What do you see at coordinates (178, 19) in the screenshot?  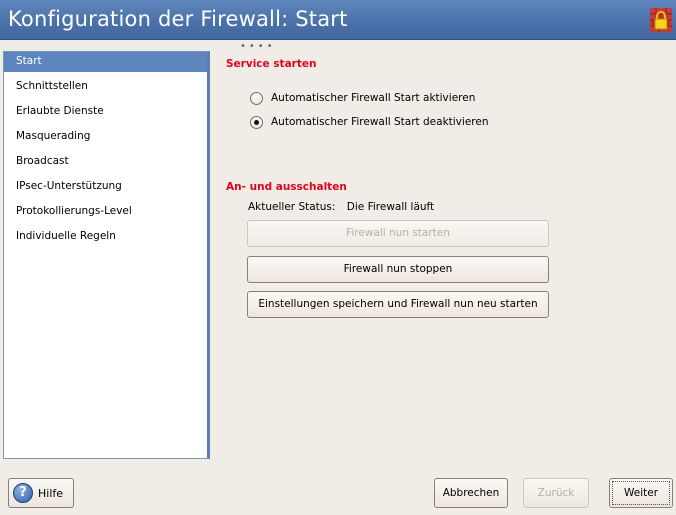 I see `window-title: Konfiguration der Firewall: Start` at bounding box center [178, 19].